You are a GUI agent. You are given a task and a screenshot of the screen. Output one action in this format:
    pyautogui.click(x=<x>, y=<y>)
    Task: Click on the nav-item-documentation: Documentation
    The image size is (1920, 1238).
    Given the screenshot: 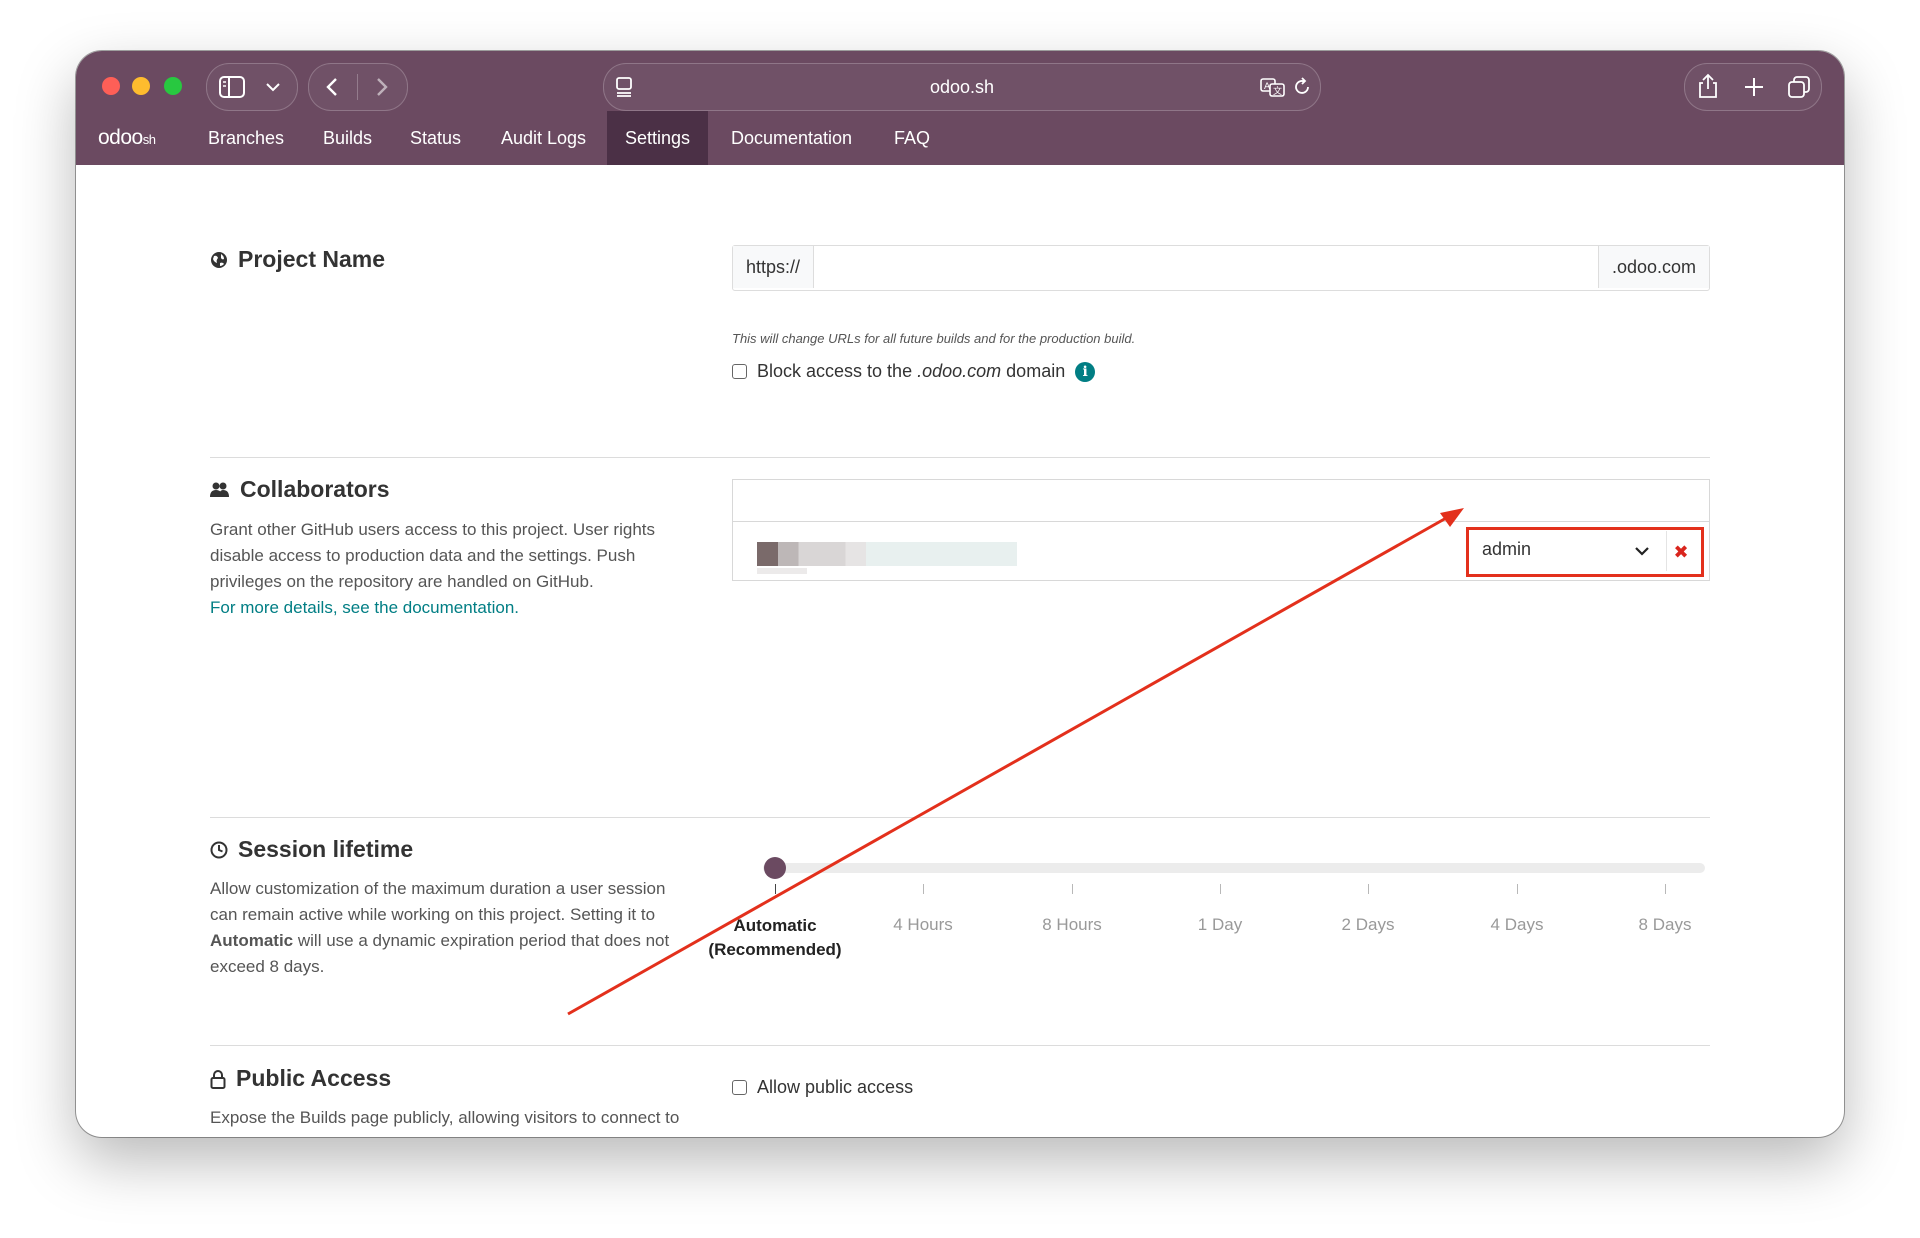 What is the action you would take?
    pyautogui.click(x=791, y=138)
    